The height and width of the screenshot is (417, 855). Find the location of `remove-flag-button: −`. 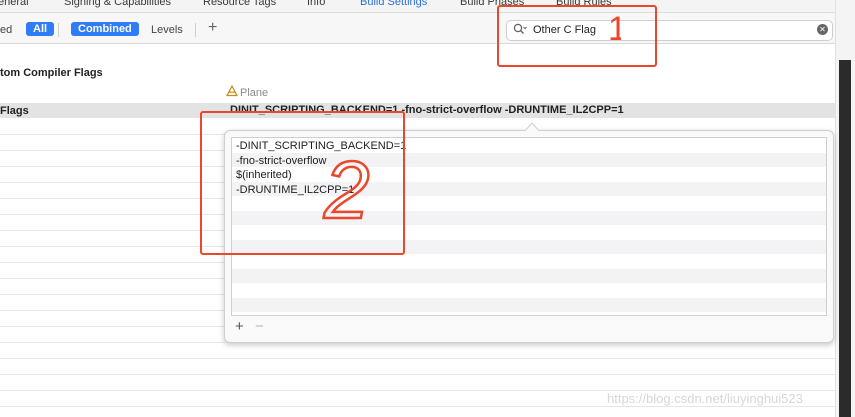

remove-flag-button: − is located at coordinates (259, 326).